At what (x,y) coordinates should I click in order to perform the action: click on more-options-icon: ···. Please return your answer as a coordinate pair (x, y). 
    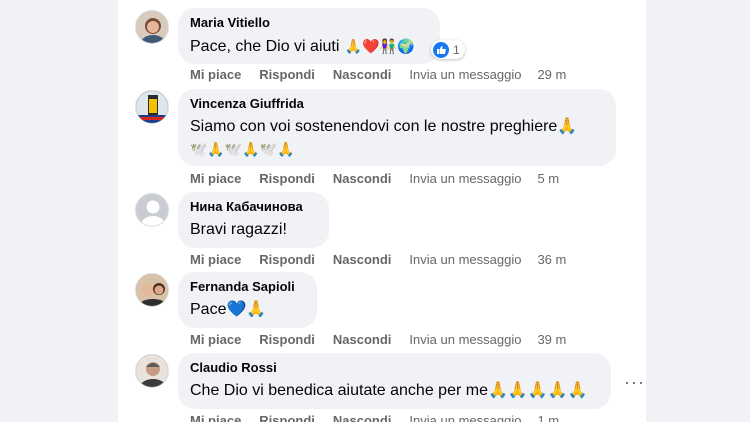
    Looking at the image, I should click on (634, 382).